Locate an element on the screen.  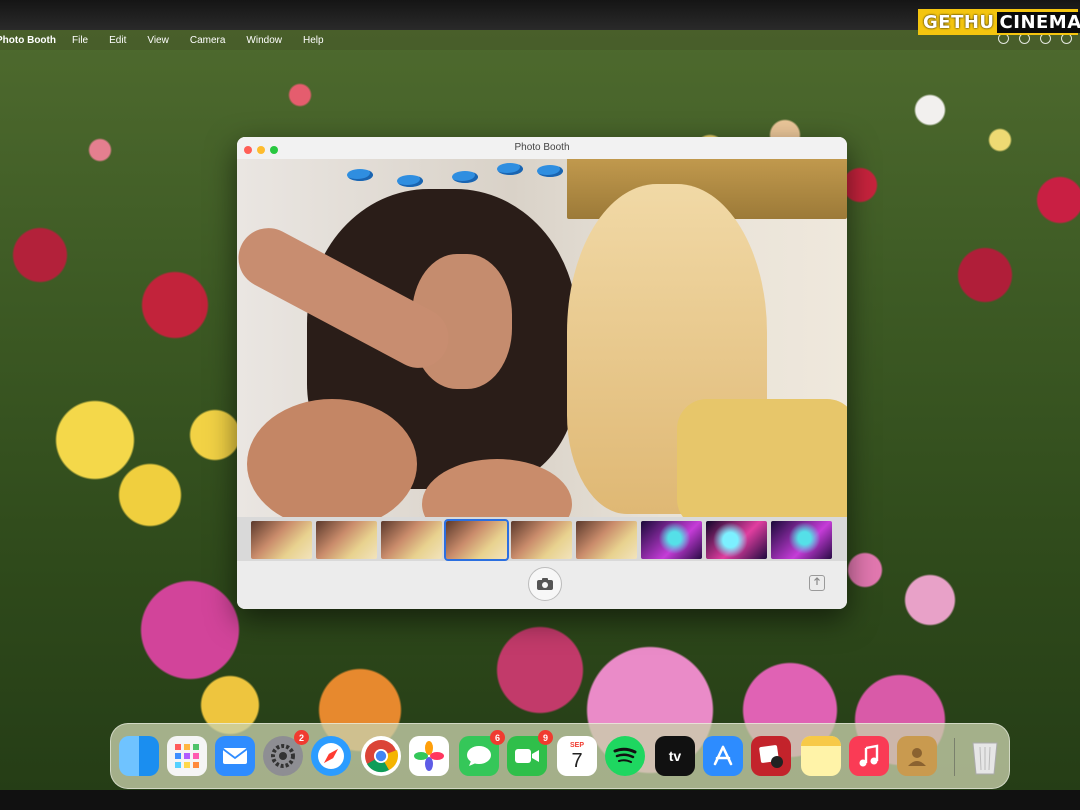
filmstrip-thumbnail-selected is located at coordinates (476, 540).